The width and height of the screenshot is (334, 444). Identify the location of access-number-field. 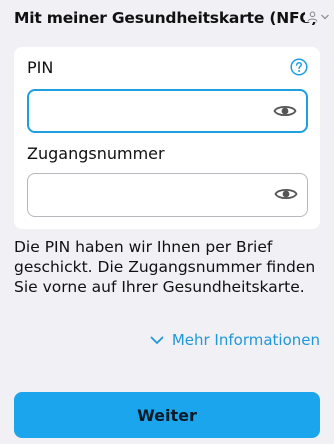
(167, 195).